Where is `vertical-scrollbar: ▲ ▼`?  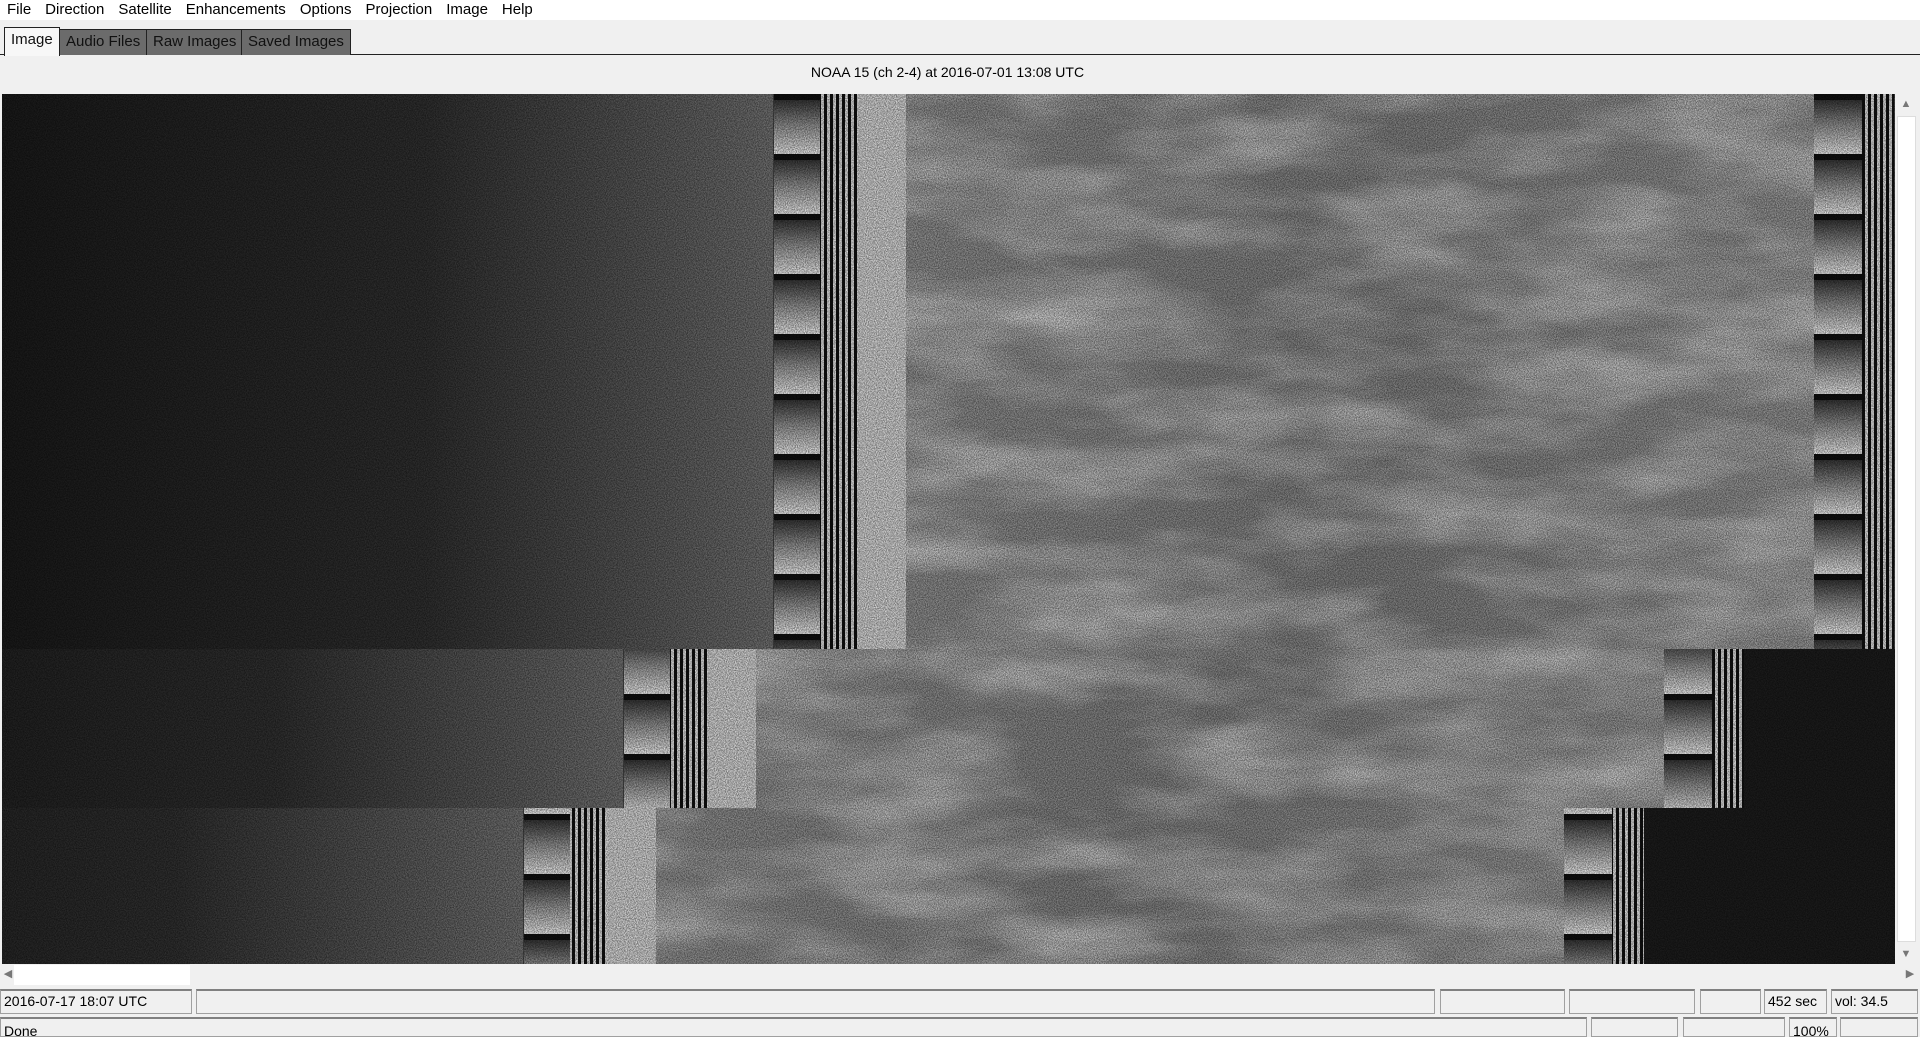 vertical-scrollbar: ▲ ▼ is located at coordinates (1906, 529).